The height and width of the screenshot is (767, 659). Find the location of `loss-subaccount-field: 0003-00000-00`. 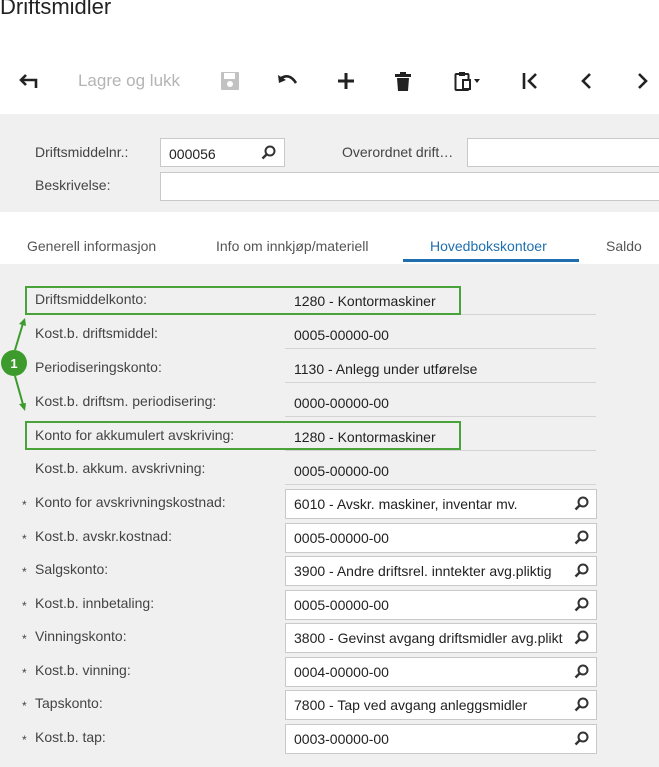

loss-subaccount-field: 0003-00000-00 is located at coordinates (441, 739).